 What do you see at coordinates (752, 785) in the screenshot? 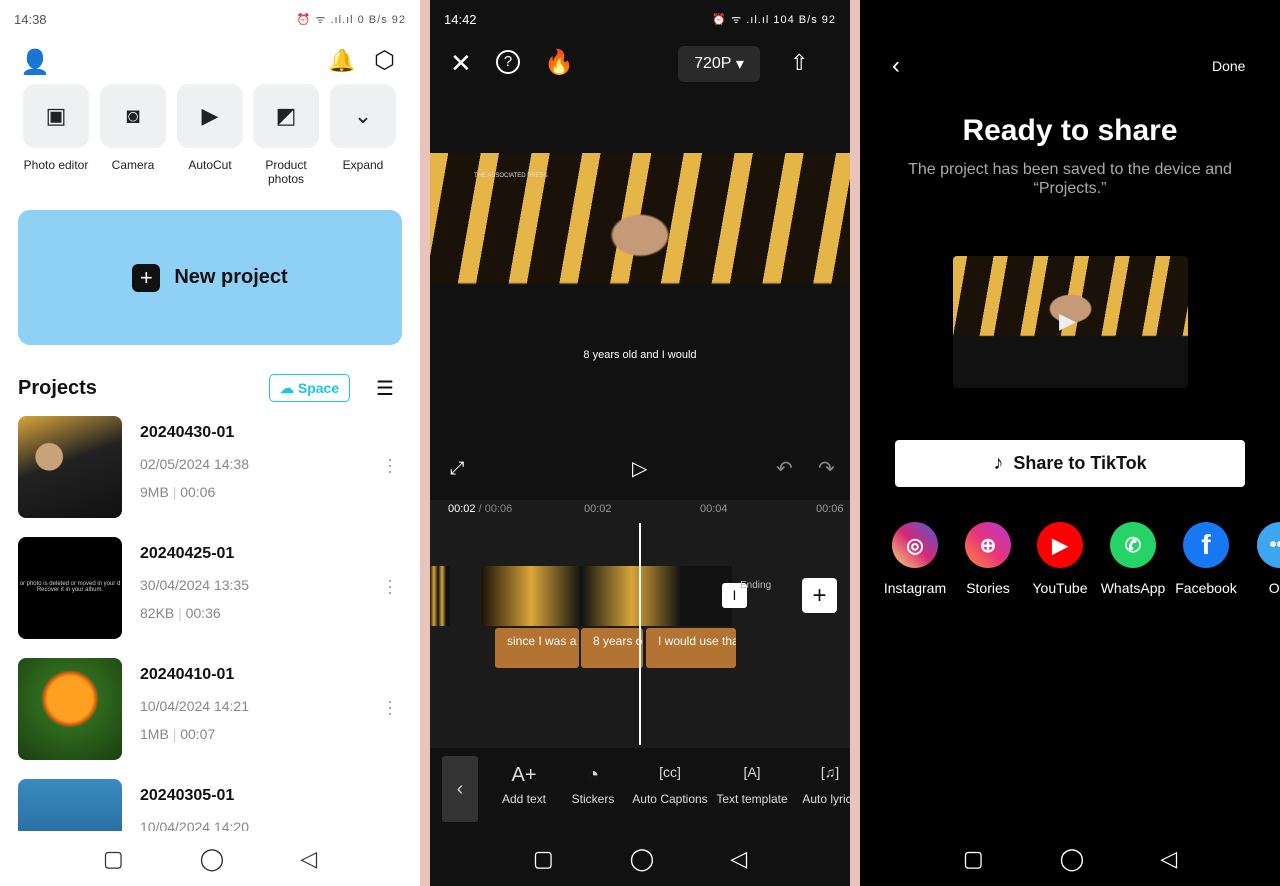
I see `tool-text-template: [A] Text template` at bounding box center [752, 785].